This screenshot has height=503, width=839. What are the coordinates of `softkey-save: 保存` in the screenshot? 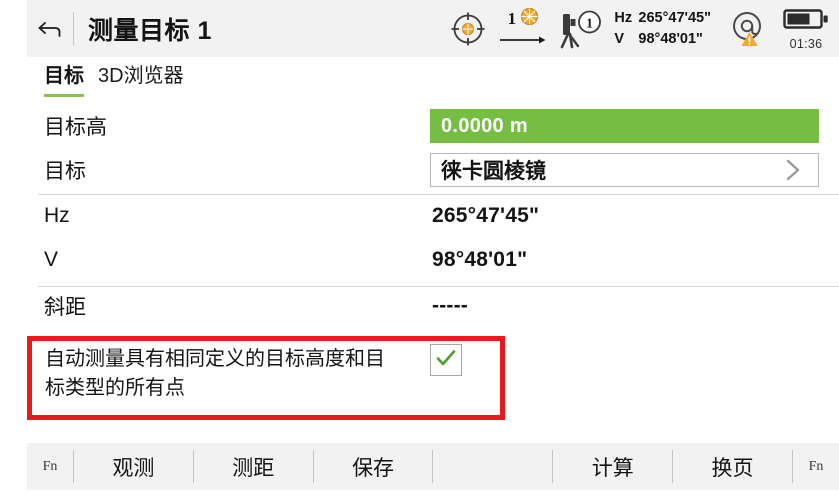 It's located at (373, 466).